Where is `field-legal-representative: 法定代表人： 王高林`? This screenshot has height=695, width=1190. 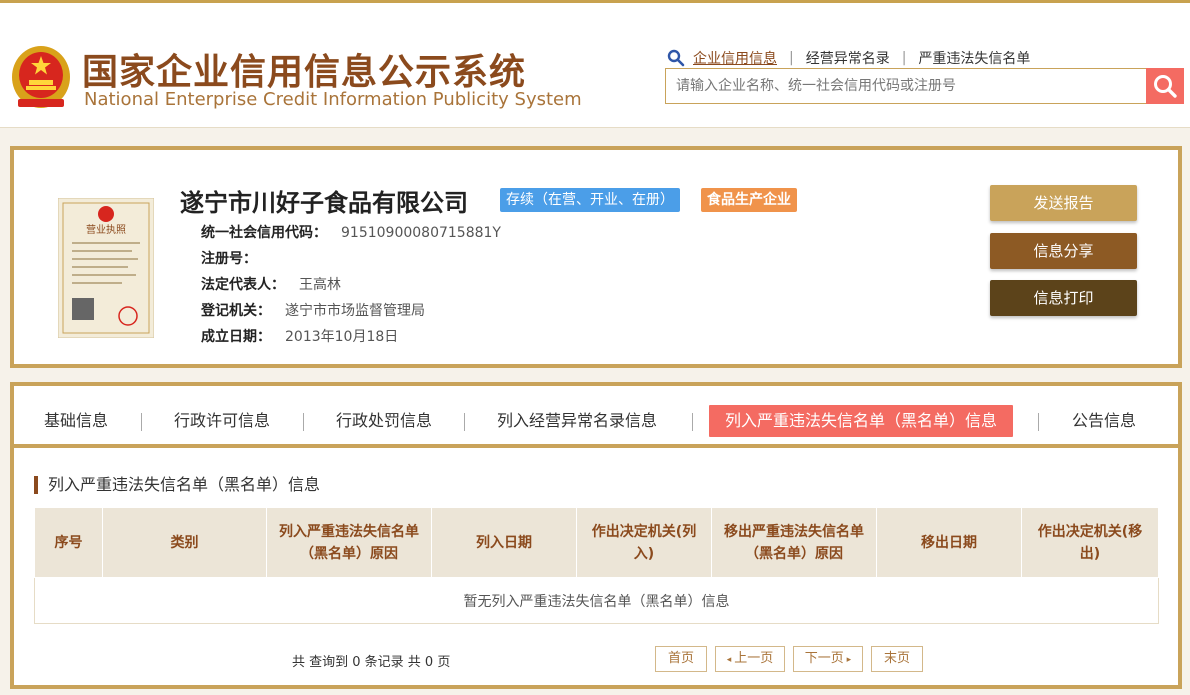
field-legal-representative: 法定代表人： 王高林 is located at coordinates (271, 284).